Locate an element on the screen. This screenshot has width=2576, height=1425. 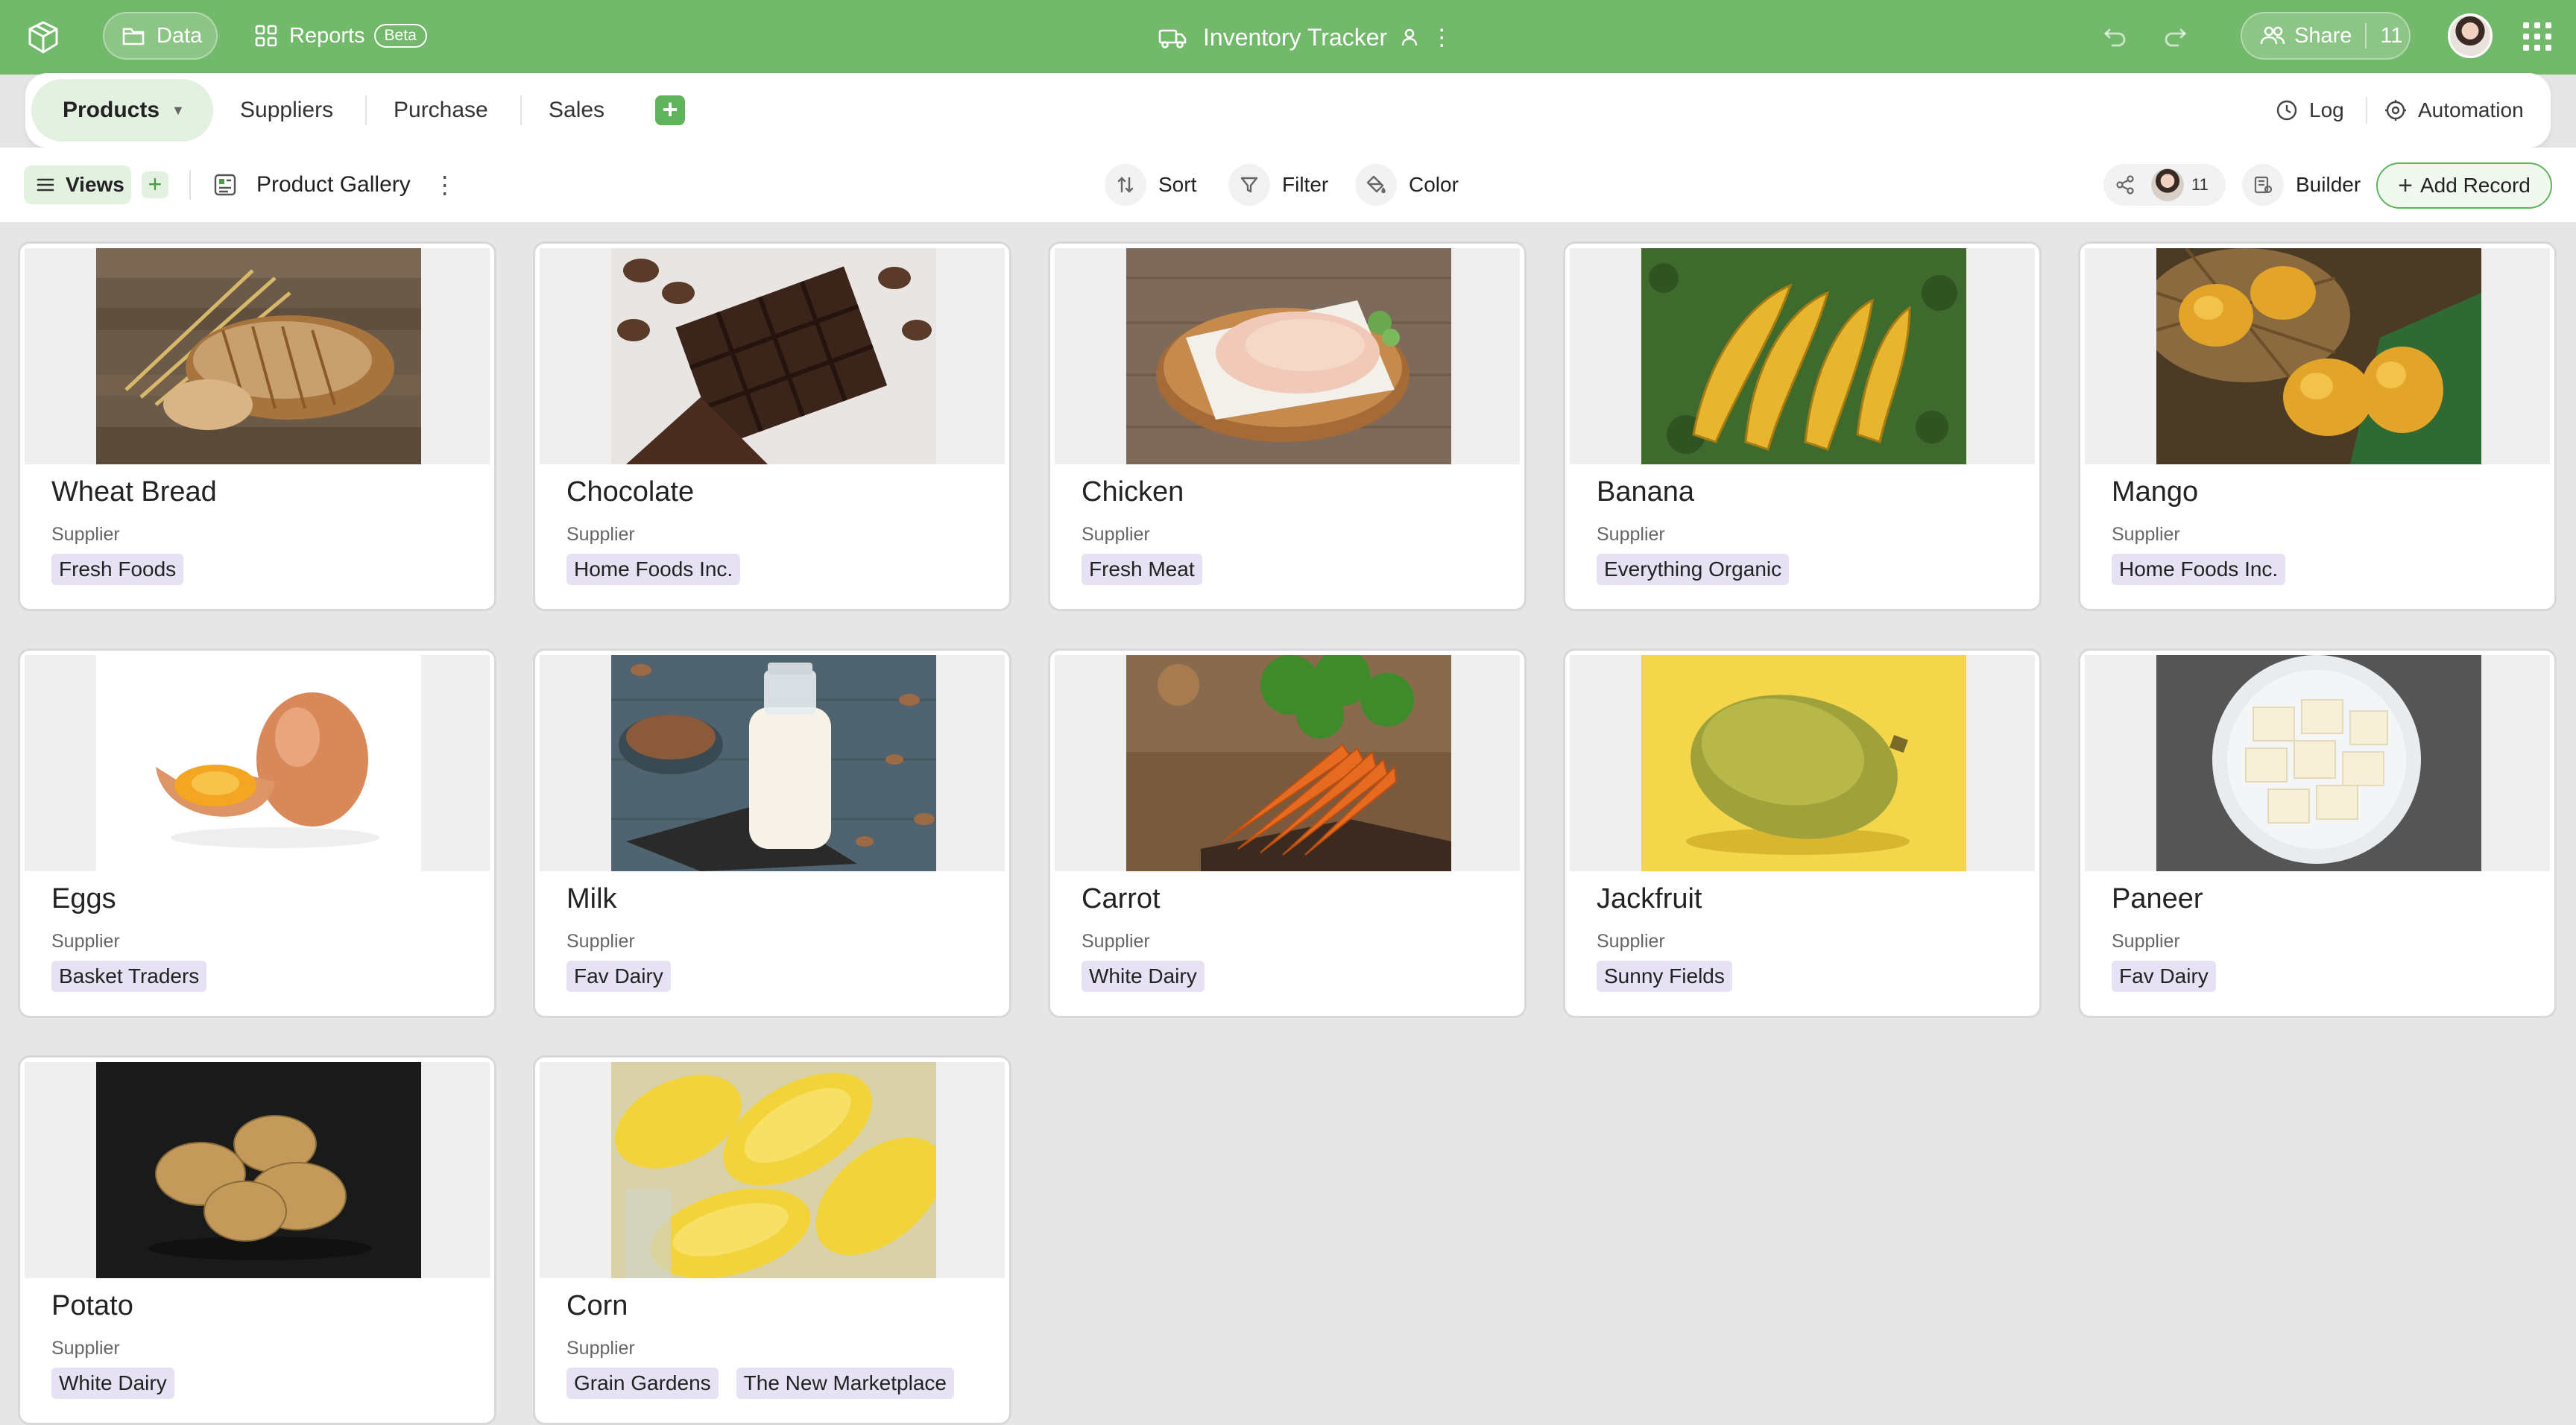
product-card: Wheat Bread Supplier Fresh Foods is located at coordinates (257, 426).